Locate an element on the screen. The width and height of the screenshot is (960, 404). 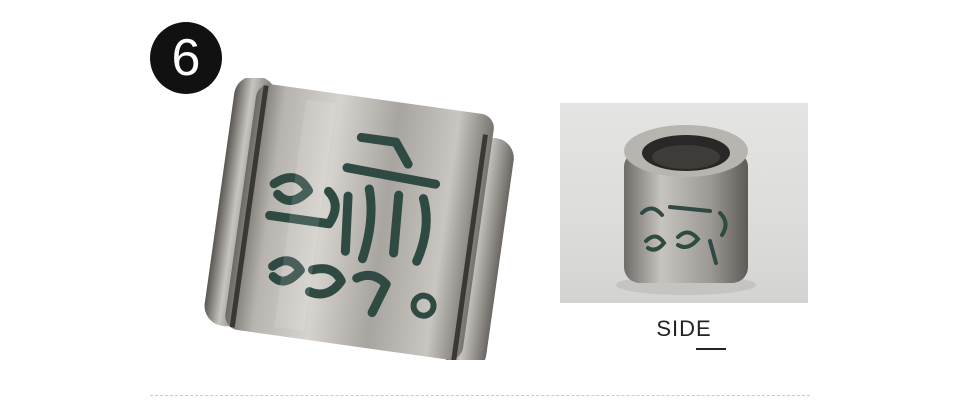
caption-underline is located at coordinates (711, 349).